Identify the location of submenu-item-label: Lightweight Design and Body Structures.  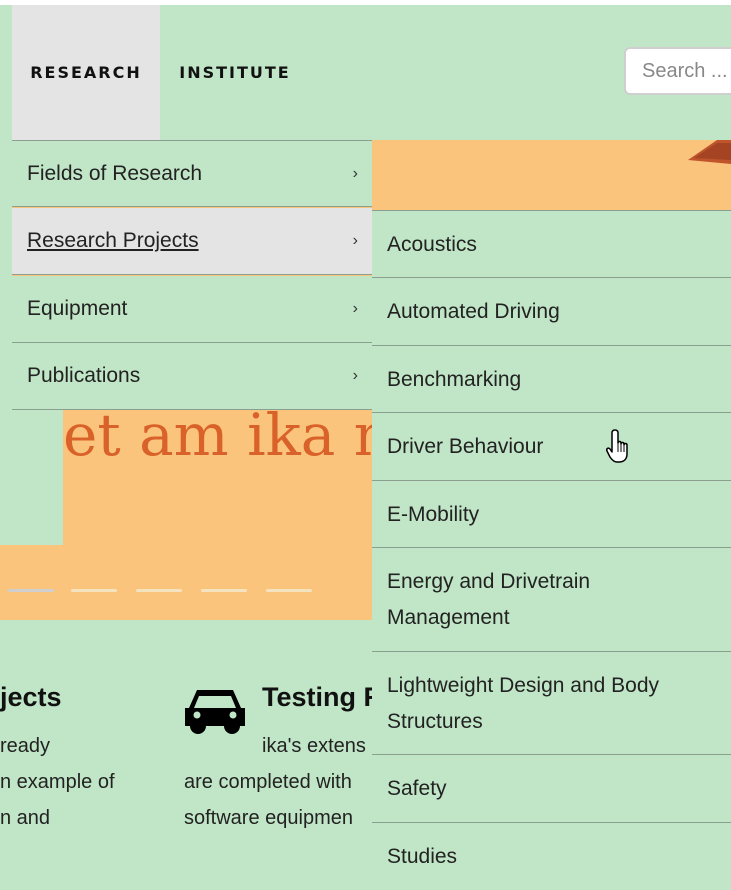
(523, 703).